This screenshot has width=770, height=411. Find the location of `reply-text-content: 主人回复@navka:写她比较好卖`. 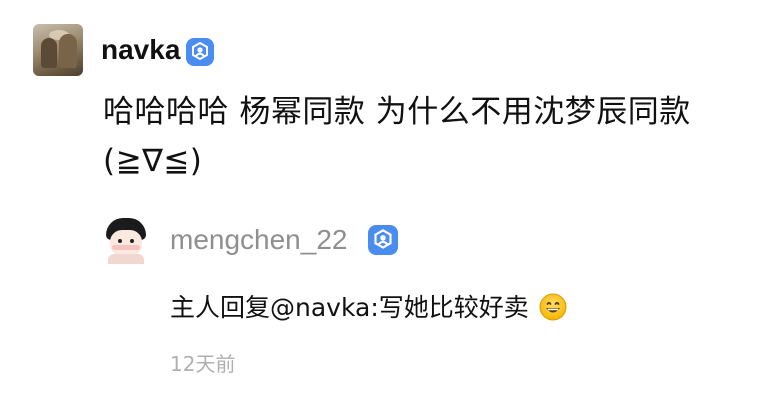

reply-text-content: 主人回复@navka:写她比较好卖 is located at coordinates (349, 307).